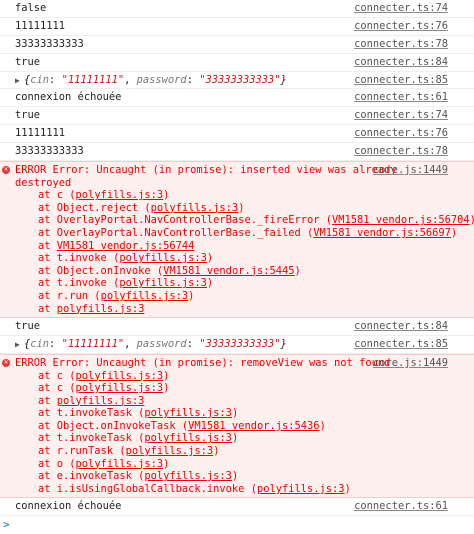 The image size is (474, 534). Describe the element at coordinates (116, 295) in the screenshot. I see `stack-frame: at r.run (polyfills.js:3)` at that location.